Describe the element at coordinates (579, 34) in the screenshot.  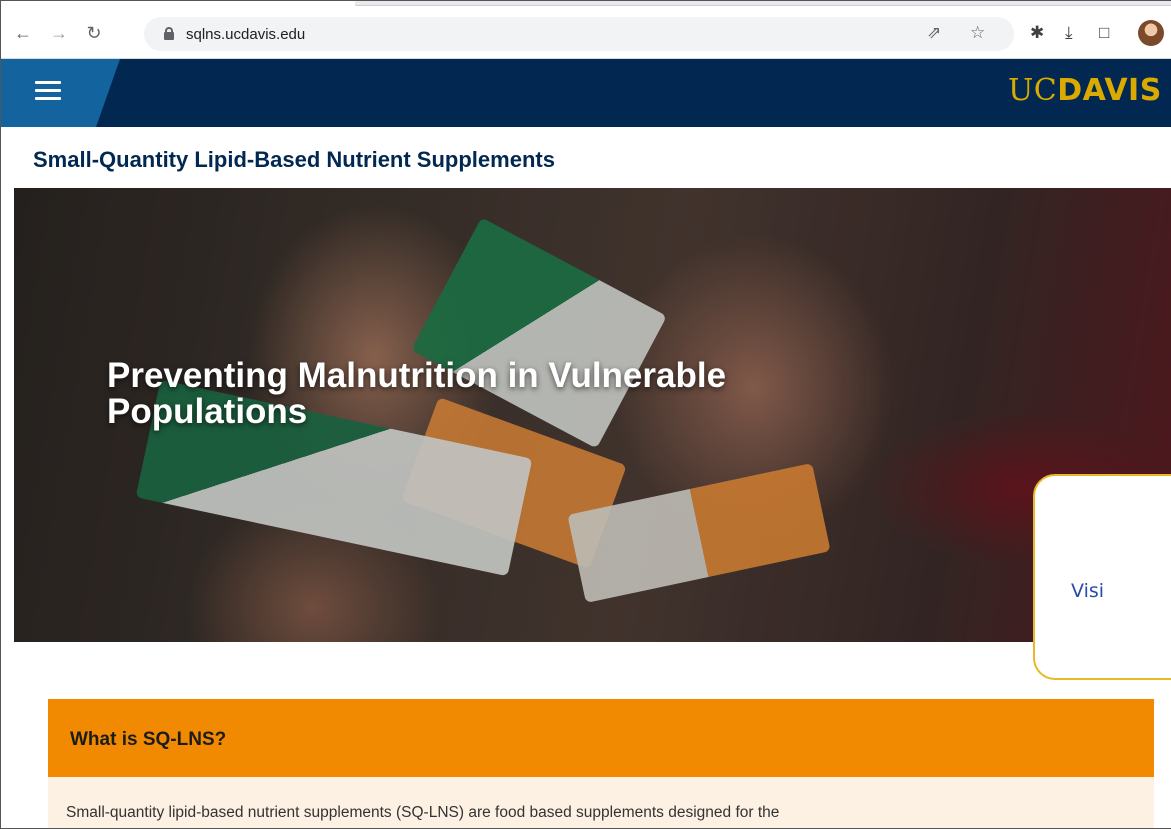
I see `address-bar: sqlns.ucdavis.edu ⇗ ☆` at that location.